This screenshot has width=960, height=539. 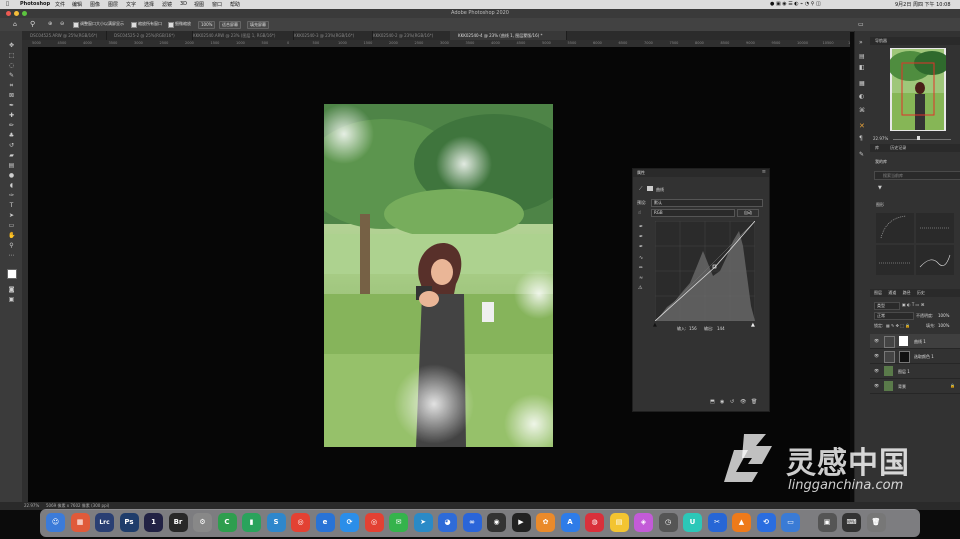 I want to click on dock-icon-monitor: ▣, so click(x=827, y=522).